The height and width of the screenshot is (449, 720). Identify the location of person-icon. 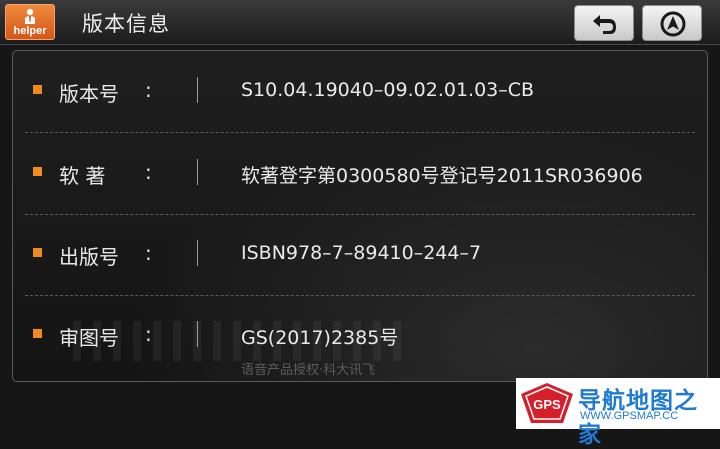
(30, 16).